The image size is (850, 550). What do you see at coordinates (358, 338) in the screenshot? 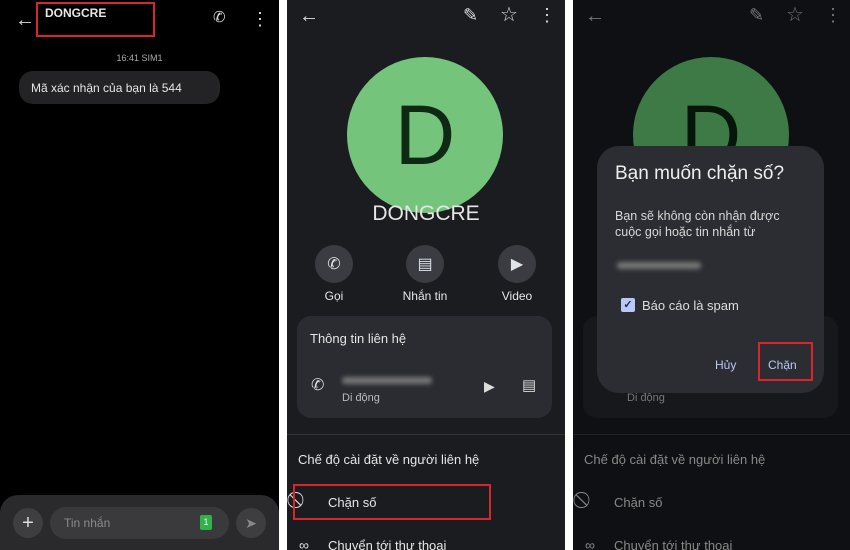
I see `contact-info-title: Thông tin liên hệ` at bounding box center [358, 338].